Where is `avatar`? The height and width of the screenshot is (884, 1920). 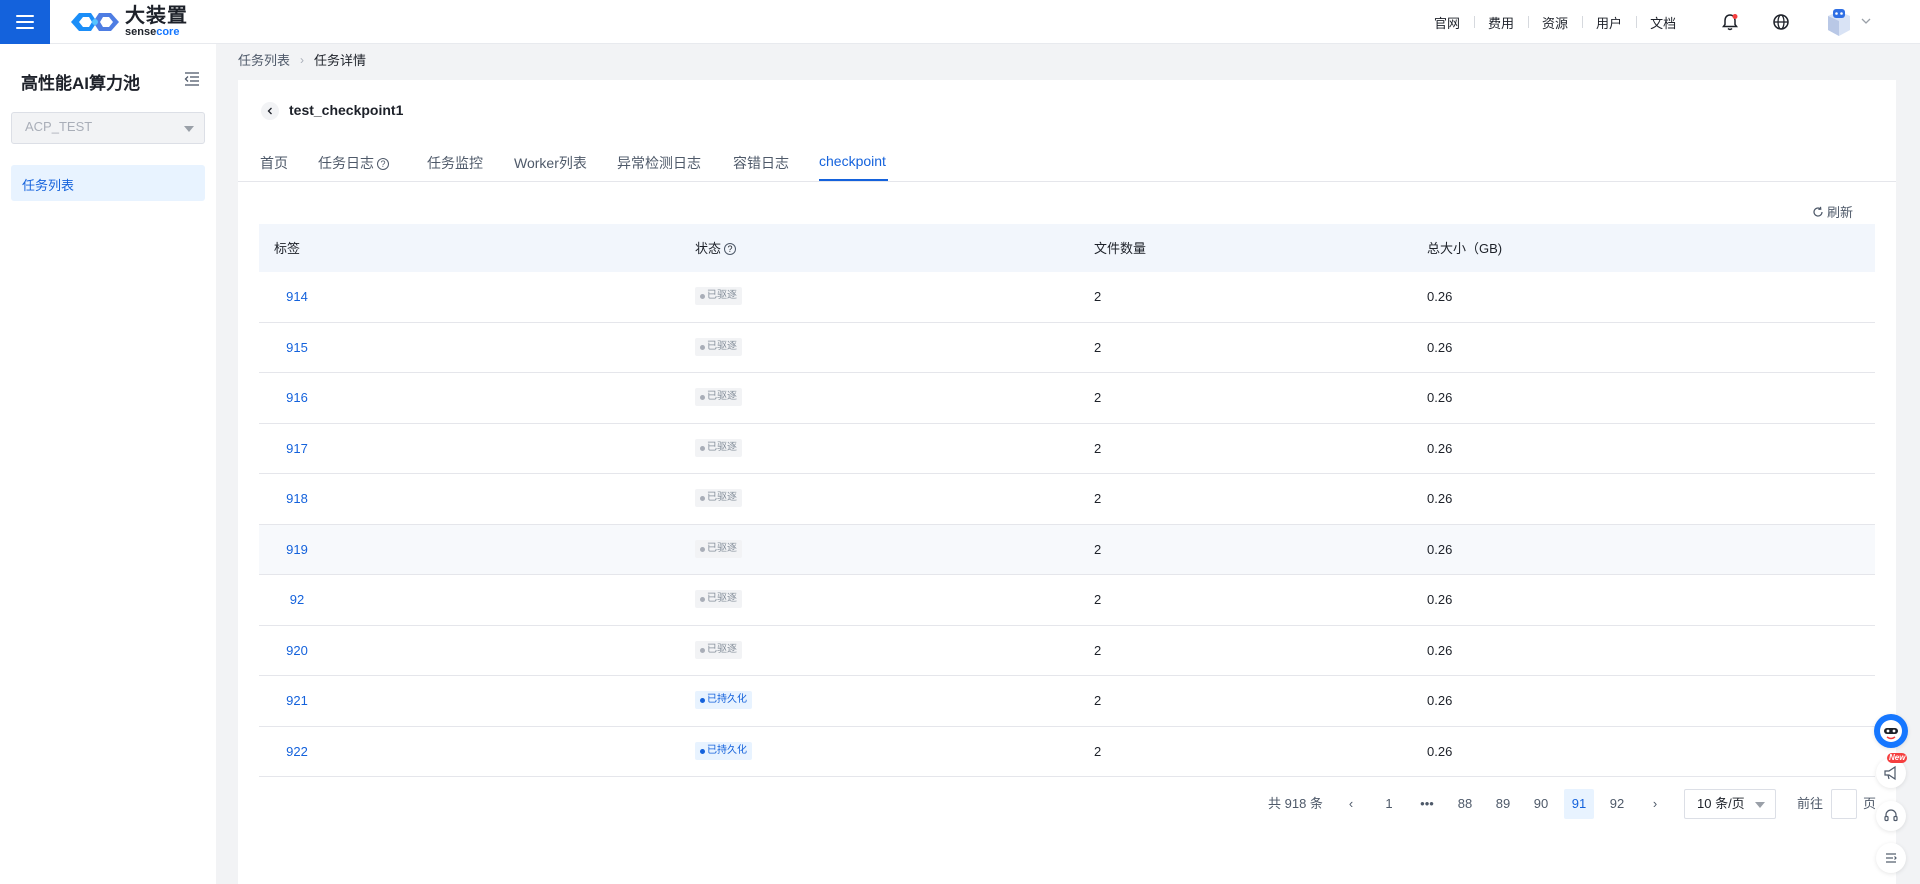 avatar is located at coordinates (1839, 22).